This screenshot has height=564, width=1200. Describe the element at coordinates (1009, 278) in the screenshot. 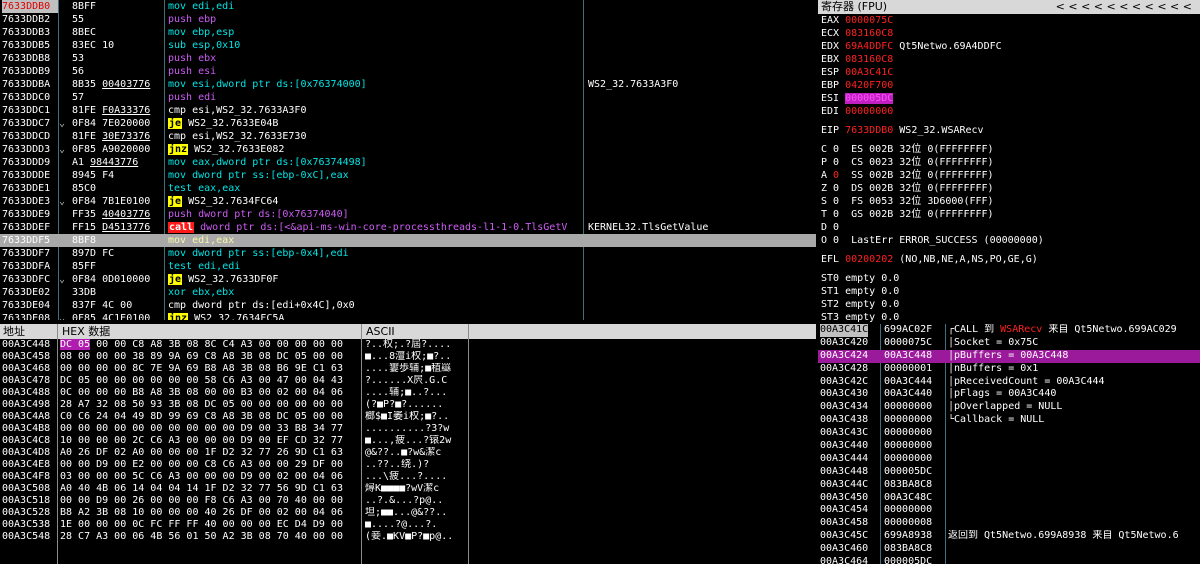

I see `register-row: ST0 empty 0.0` at that location.